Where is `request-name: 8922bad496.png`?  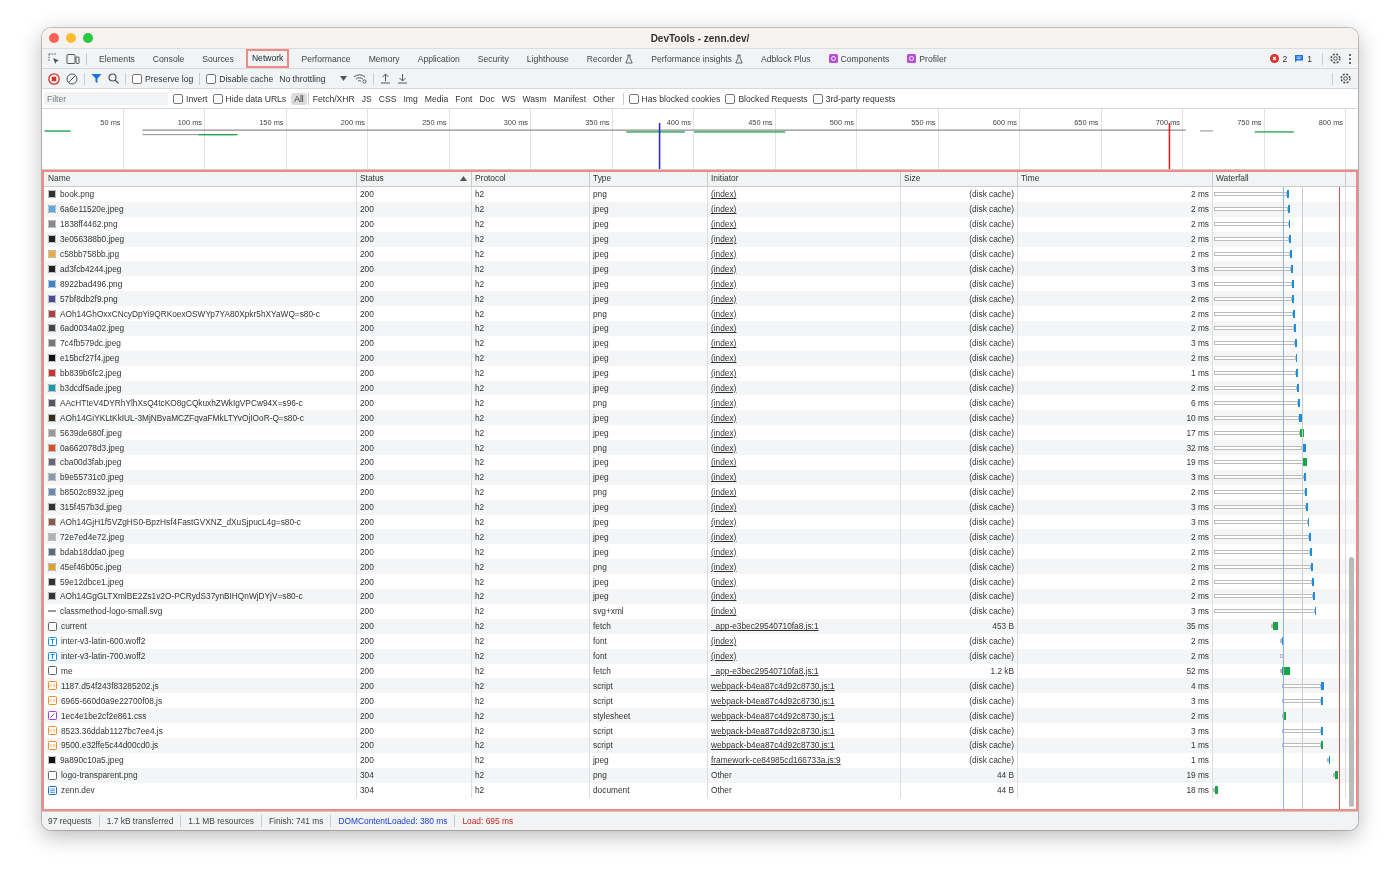 request-name: 8922bad496.png is located at coordinates (91, 283).